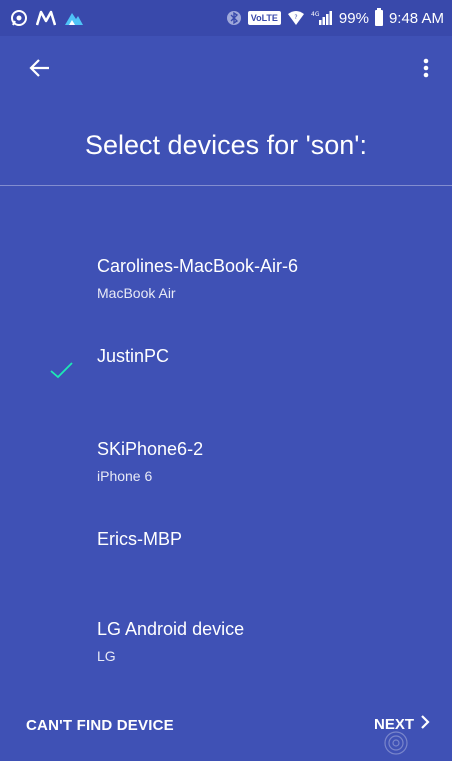 The width and height of the screenshot is (452, 761). Describe the element at coordinates (322, 18) in the screenshot. I see `signal-icon: 4G` at that location.